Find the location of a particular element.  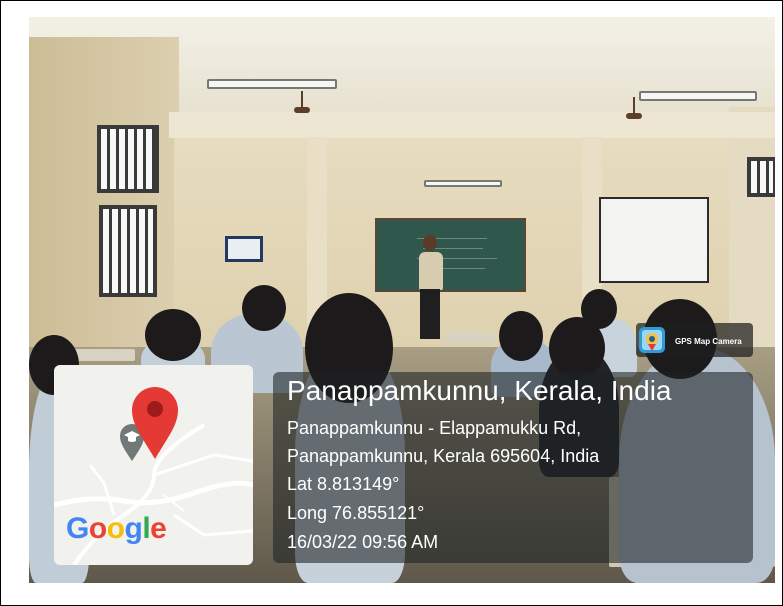

longitude: Long 76.855121° is located at coordinates (356, 513).